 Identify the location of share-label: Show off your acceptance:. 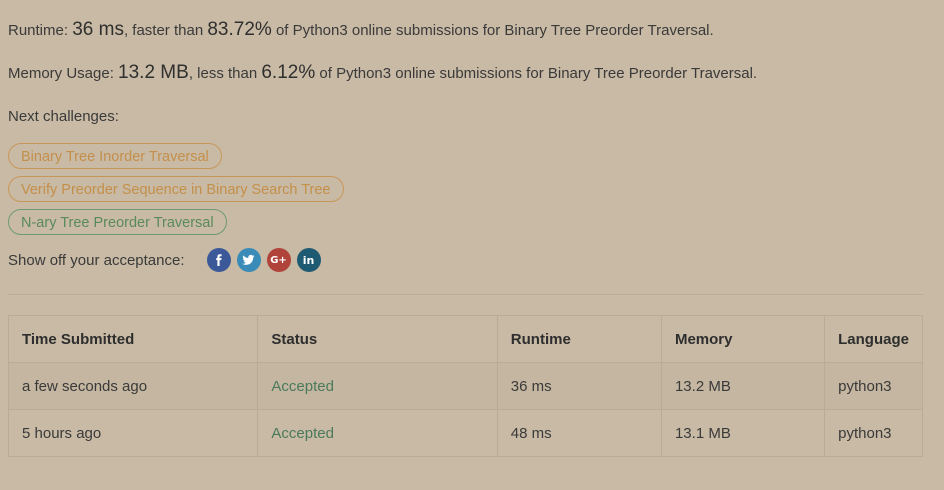
(96, 260).